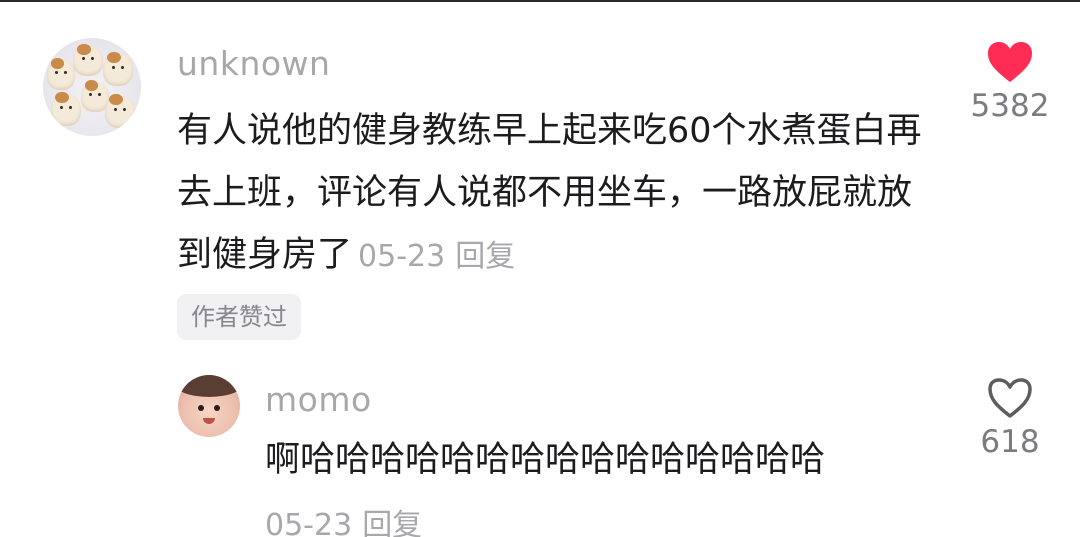 This screenshot has height=537, width=1080. Describe the element at coordinates (209, 386) in the screenshot. I see `girl-avatar-icon` at that location.